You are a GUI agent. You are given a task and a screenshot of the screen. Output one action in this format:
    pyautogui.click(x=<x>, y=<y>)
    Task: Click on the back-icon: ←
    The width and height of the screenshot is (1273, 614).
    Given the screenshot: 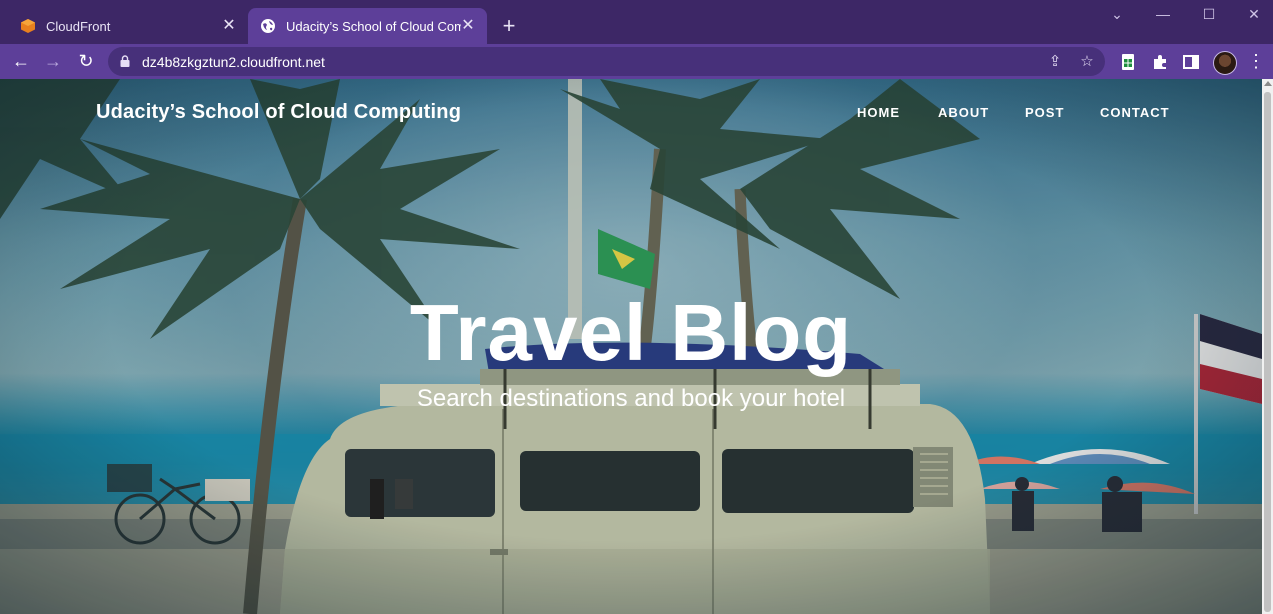 What is the action you would take?
    pyautogui.click(x=21, y=62)
    